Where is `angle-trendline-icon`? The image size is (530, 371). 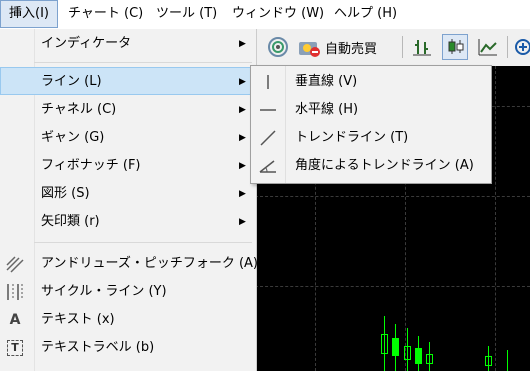 angle-trendline-icon is located at coordinates (268, 166).